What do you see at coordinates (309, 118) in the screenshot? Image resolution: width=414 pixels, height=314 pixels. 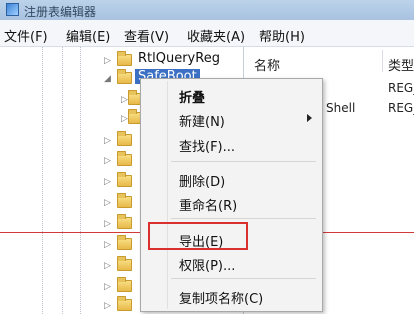 I see `submenu-arrow-icon` at bounding box center [309, 118].